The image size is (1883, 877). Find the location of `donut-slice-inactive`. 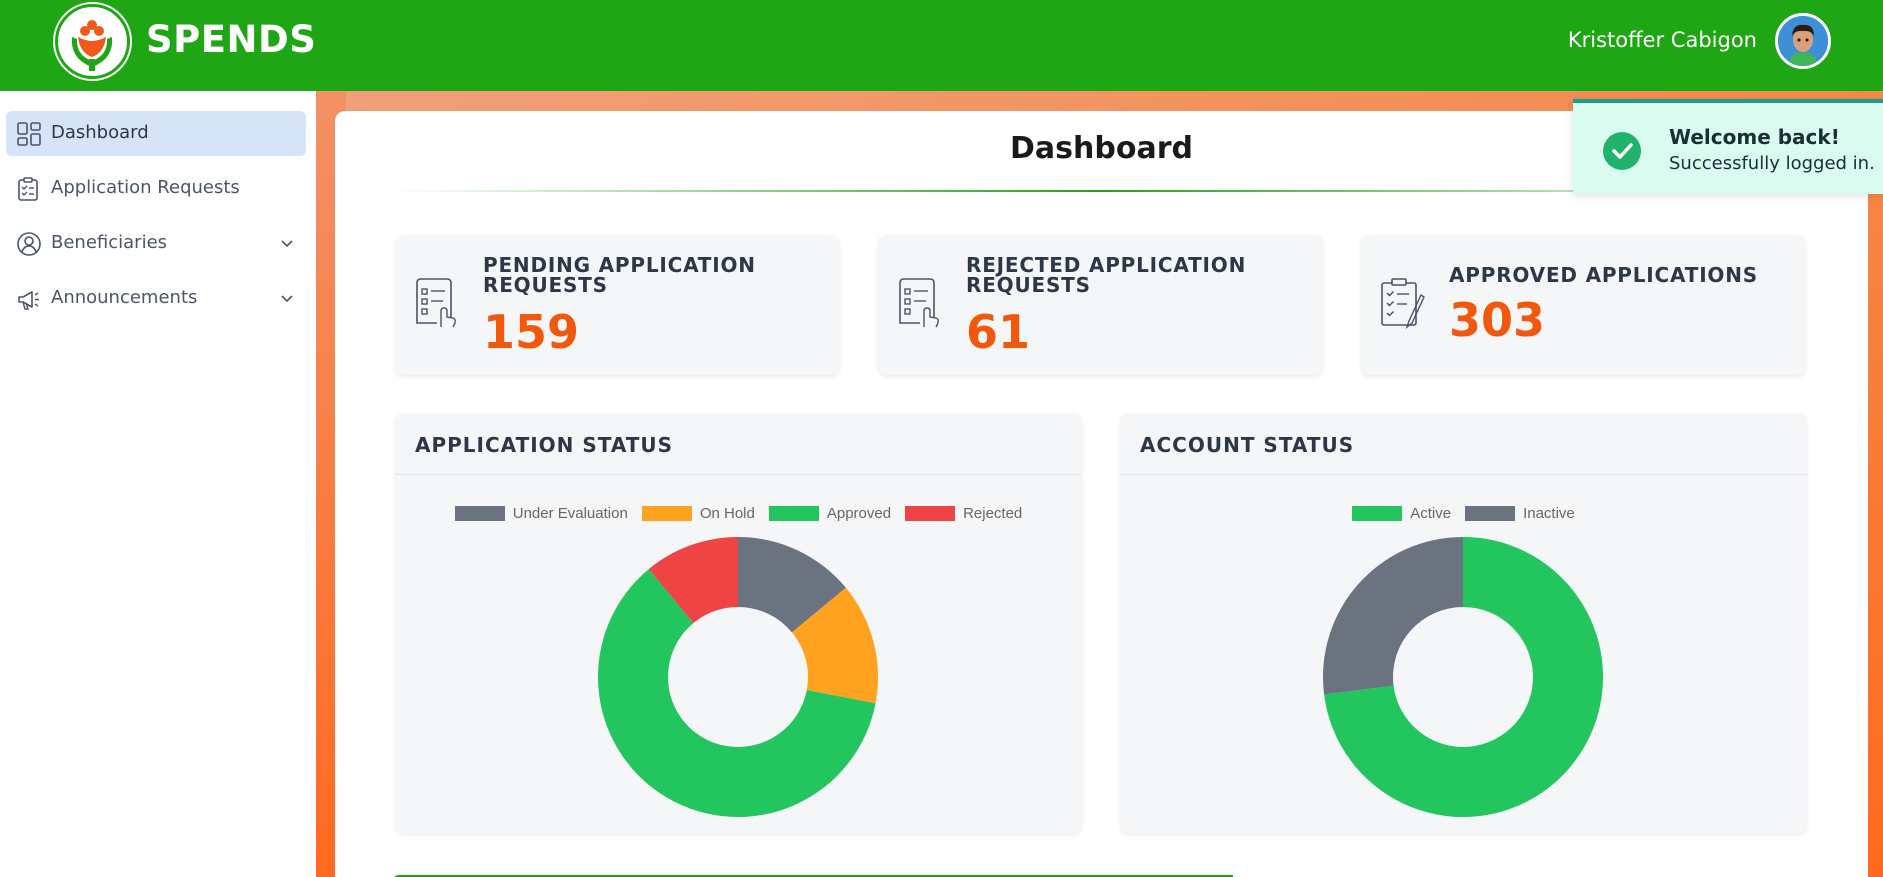

donut-slice-inactive is located at coordinates (1393, 616).